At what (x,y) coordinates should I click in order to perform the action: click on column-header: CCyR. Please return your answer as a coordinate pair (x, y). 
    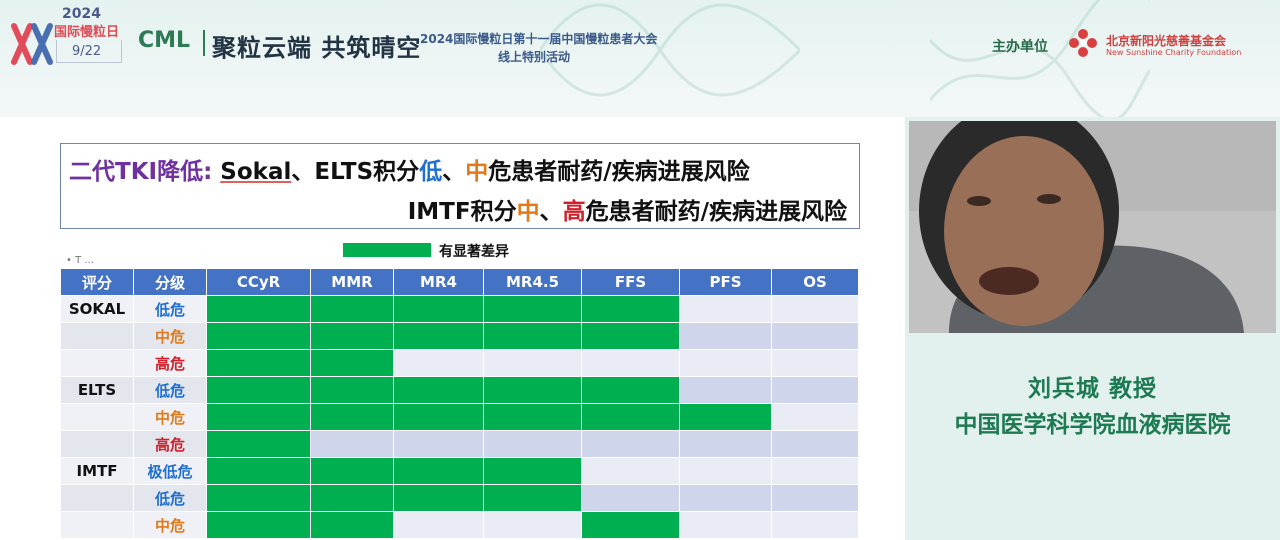
    Looking at the image, I should click on (258, 282).